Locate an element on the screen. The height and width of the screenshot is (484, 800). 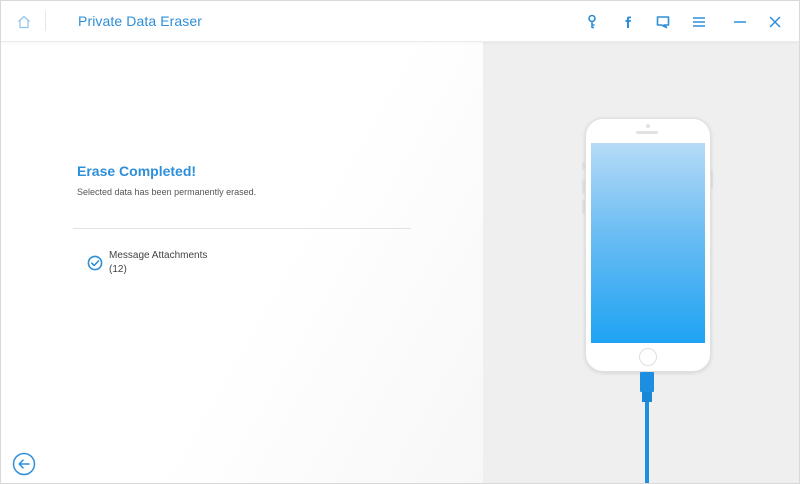
facebook-icon is located at coordinates (628, 22).